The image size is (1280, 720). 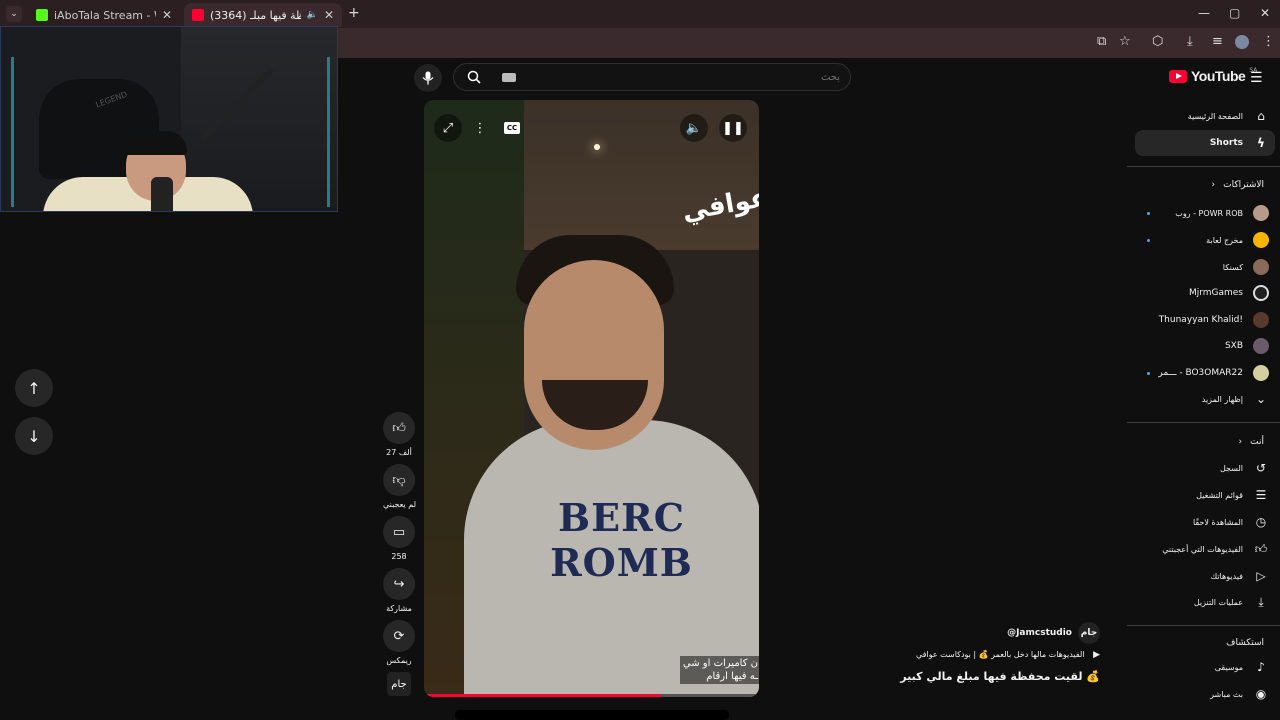 What do you see at coordinates (1205, 522) in the screenshot?
I see `sidebar-item-watch-later: المشاهدة لاحقًا ◷` at bounding box center [1205, 522].